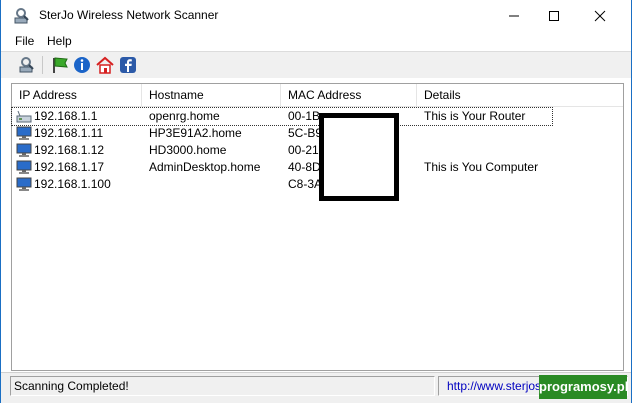 The width and height of the screenshot is (632, 403). Describe the element at coordinates (69, 150) in the screenshot. I see `cell-ip: 192.168.1.12` at that location.